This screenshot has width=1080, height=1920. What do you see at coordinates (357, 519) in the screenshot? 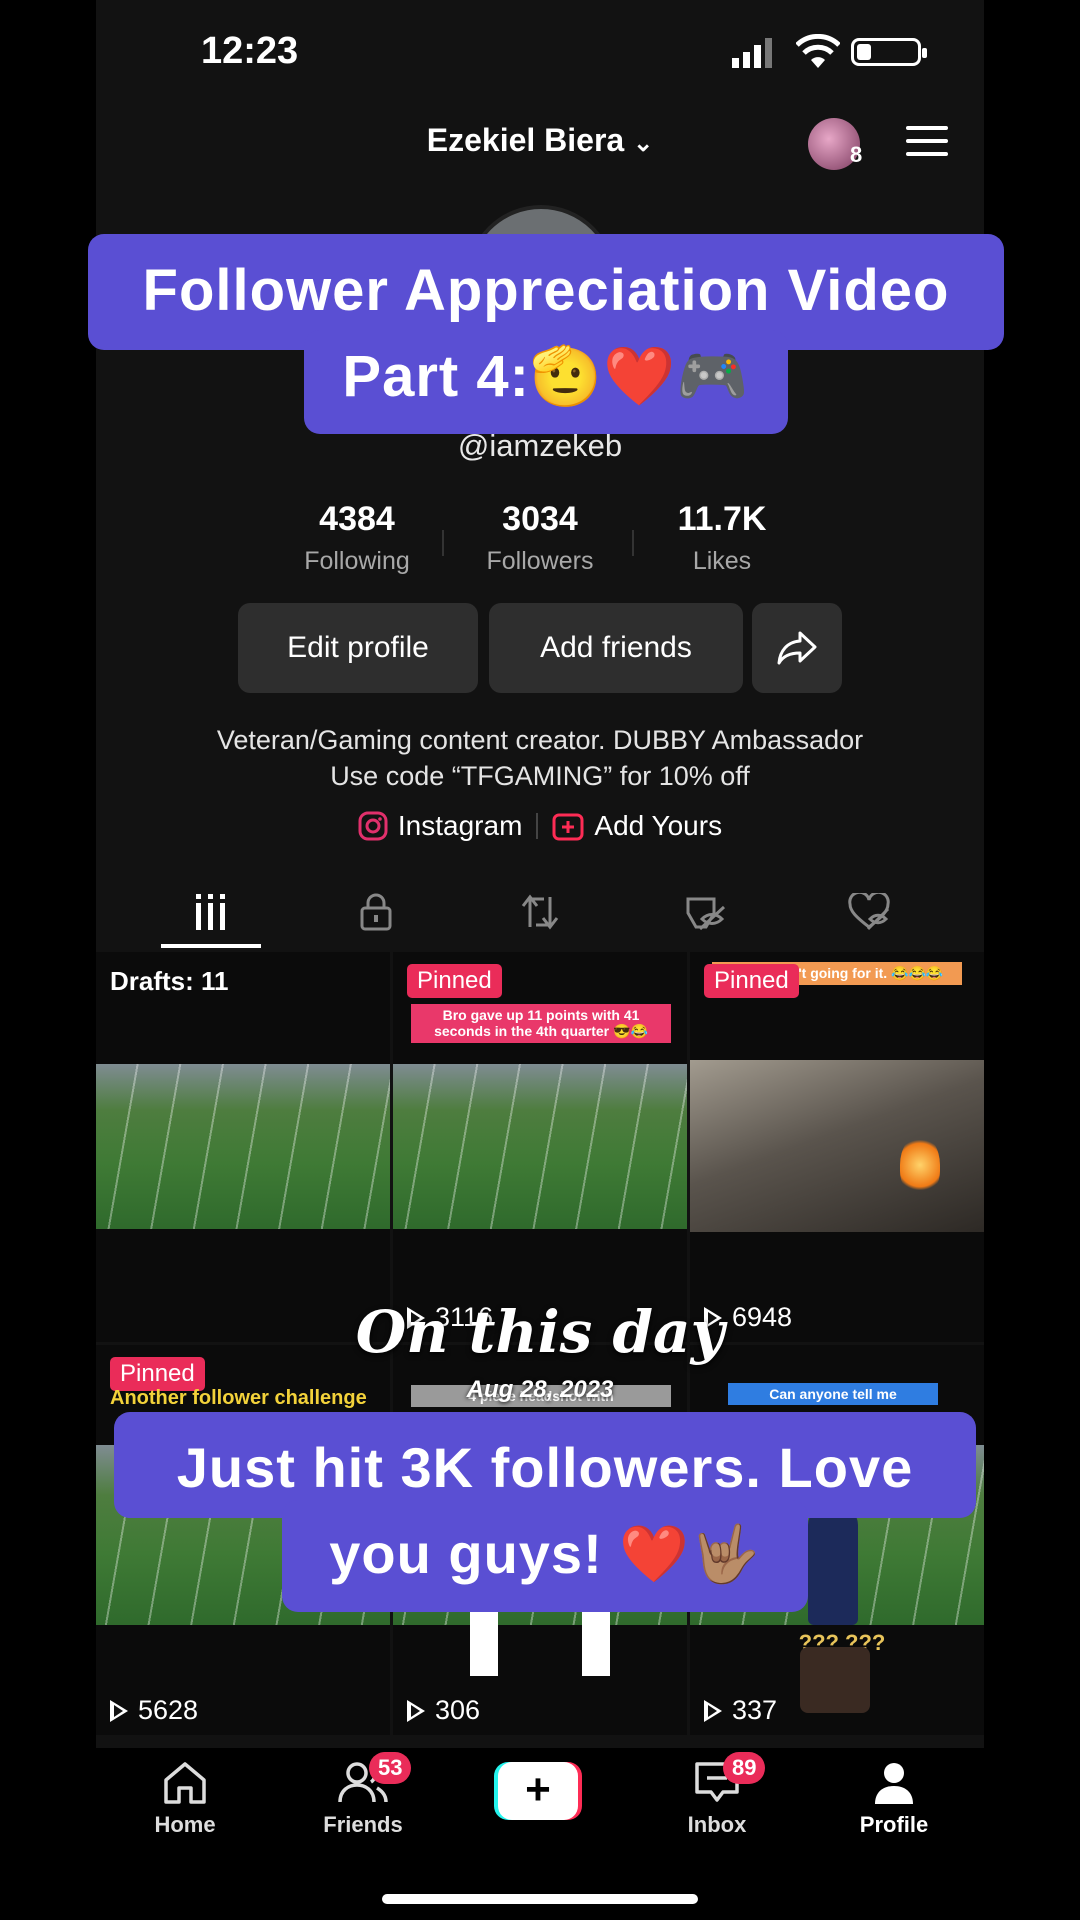
I see `stat-value: 4384` at bounding box center [357, 519].